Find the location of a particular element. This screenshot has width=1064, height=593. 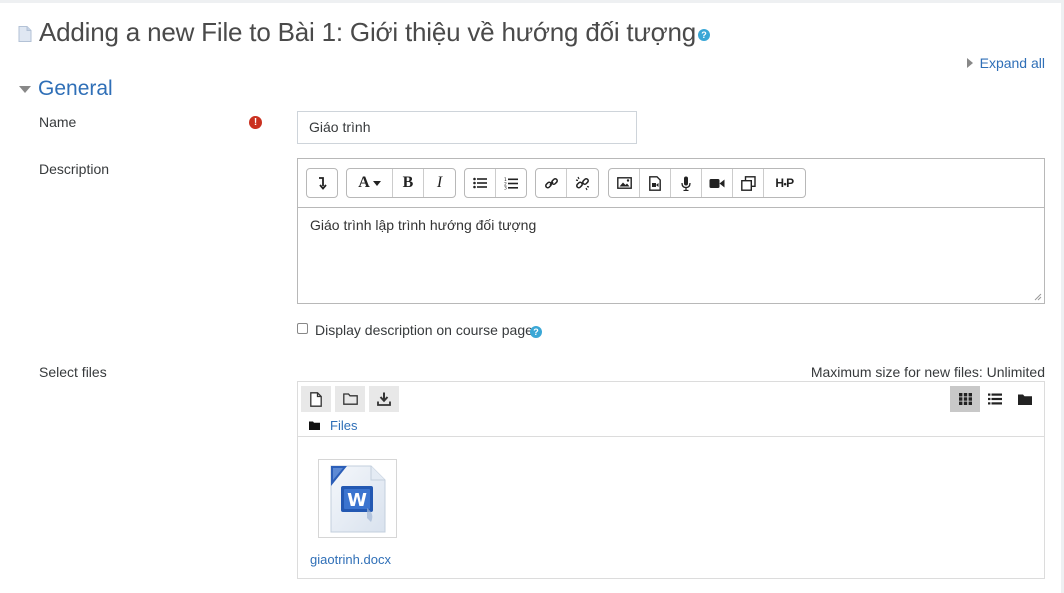

download-icon is located at coordinates (384, 399).